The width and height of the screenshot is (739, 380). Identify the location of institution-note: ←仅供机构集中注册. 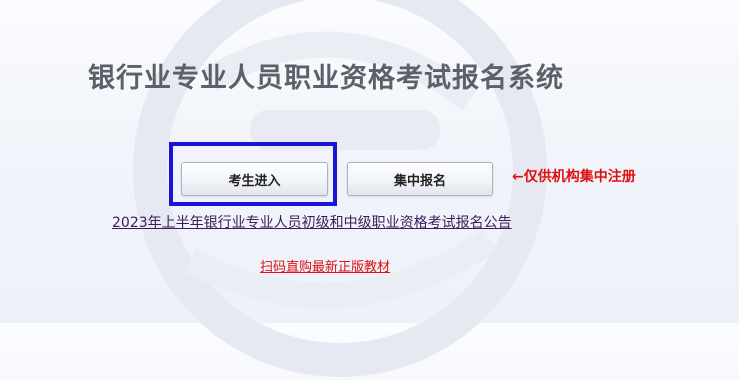
(574, 177).